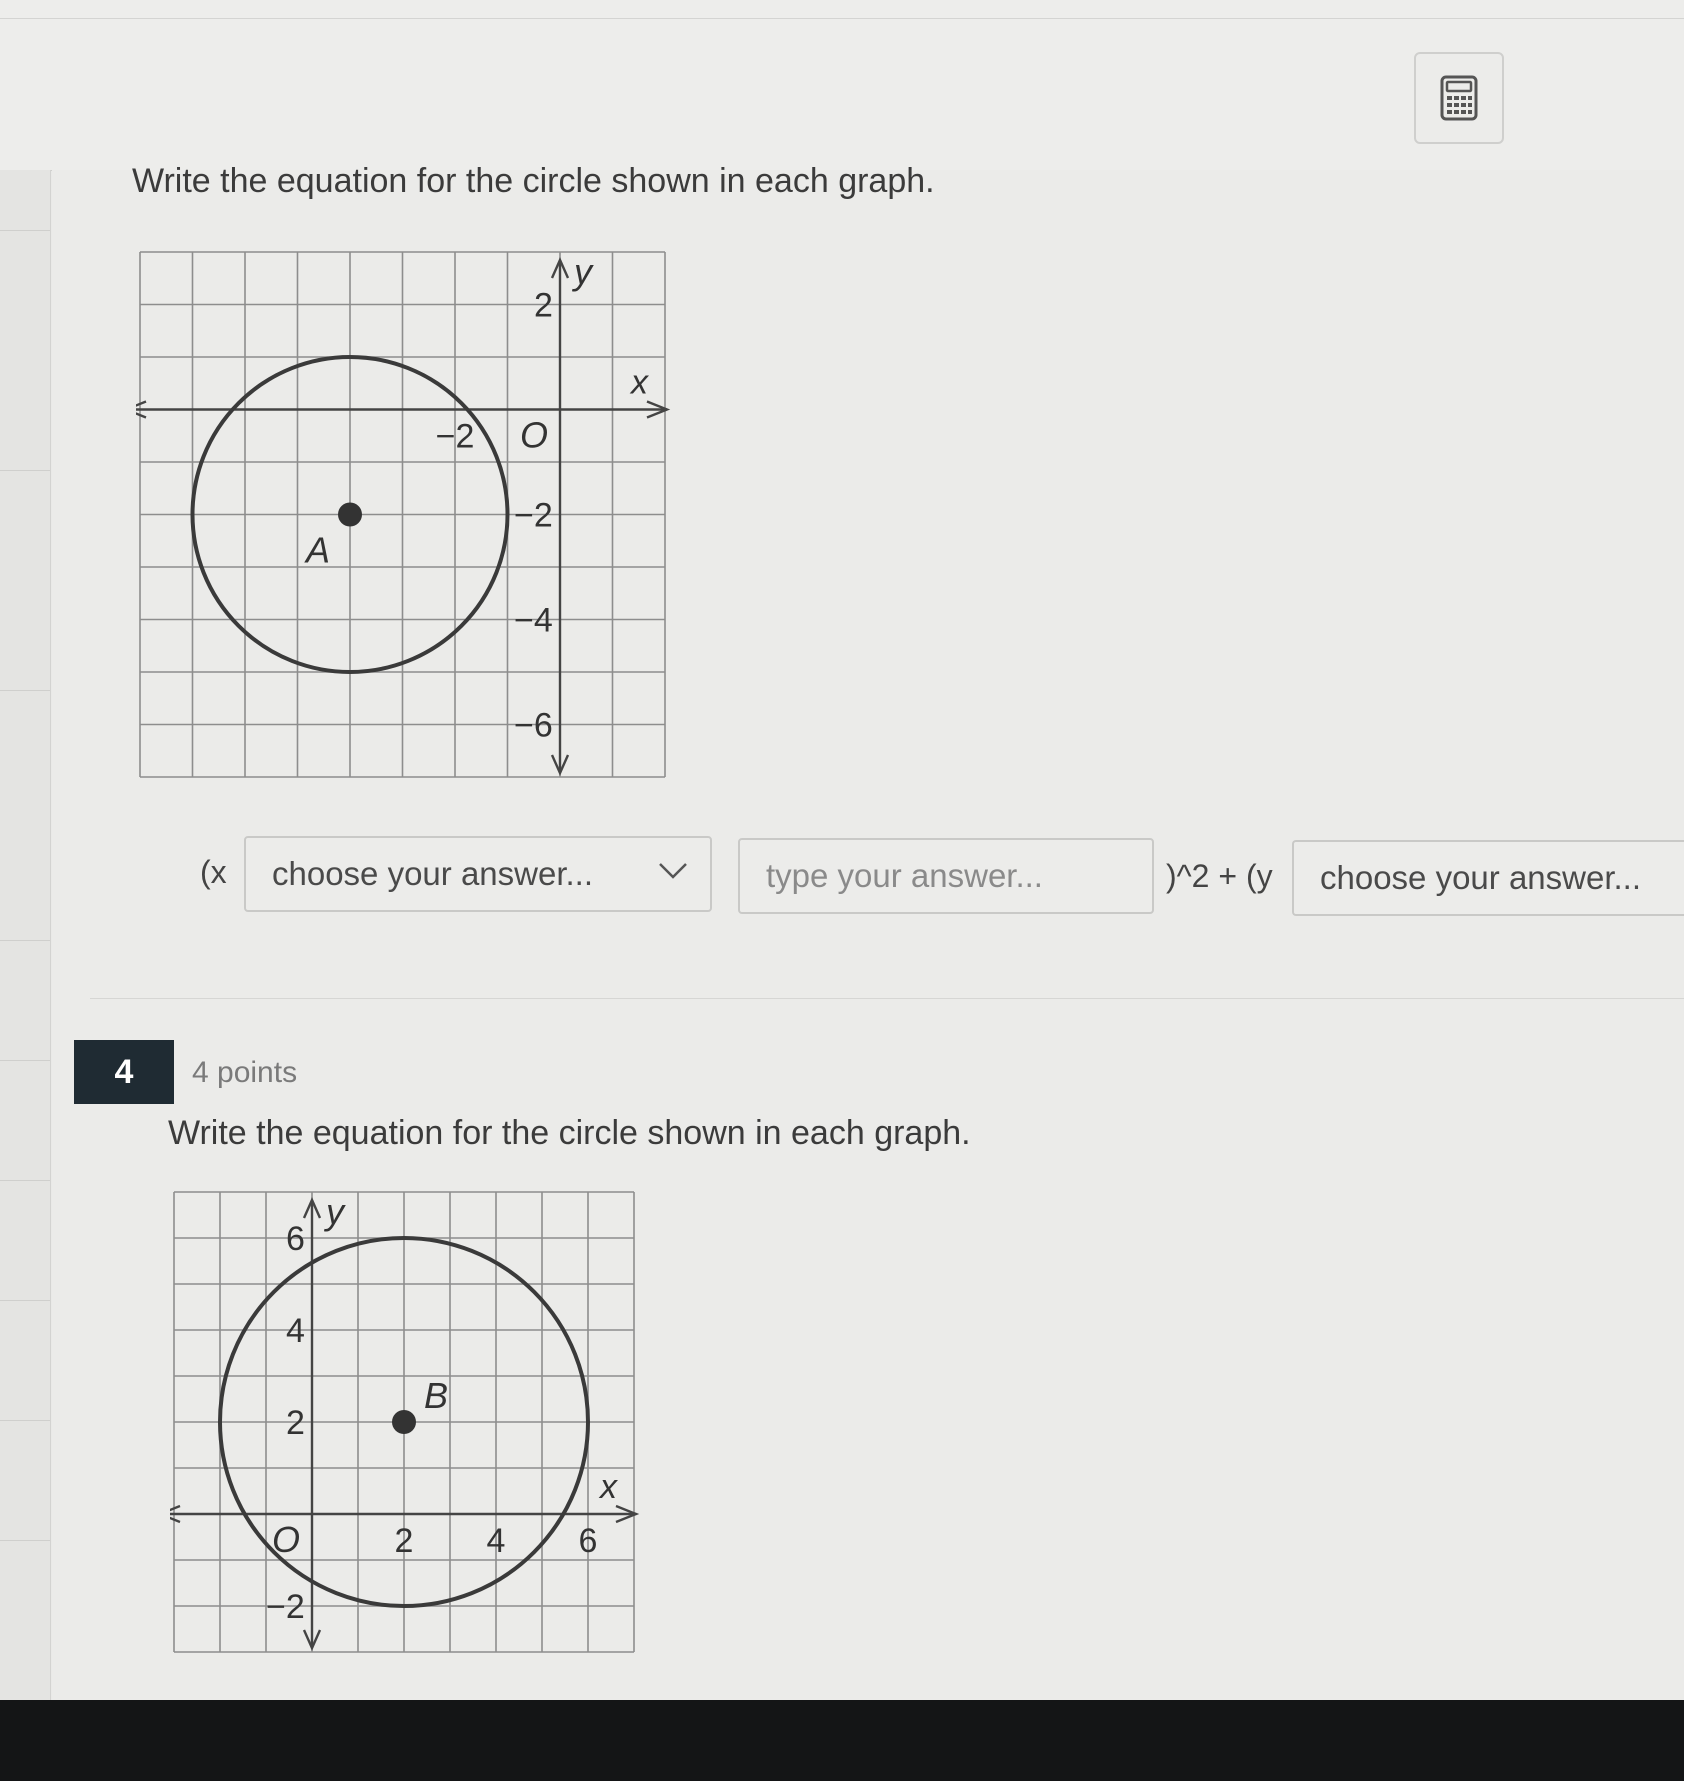 The image size is (1684, 1781). I want to click on chevron-down-icon, so click(673, 871).